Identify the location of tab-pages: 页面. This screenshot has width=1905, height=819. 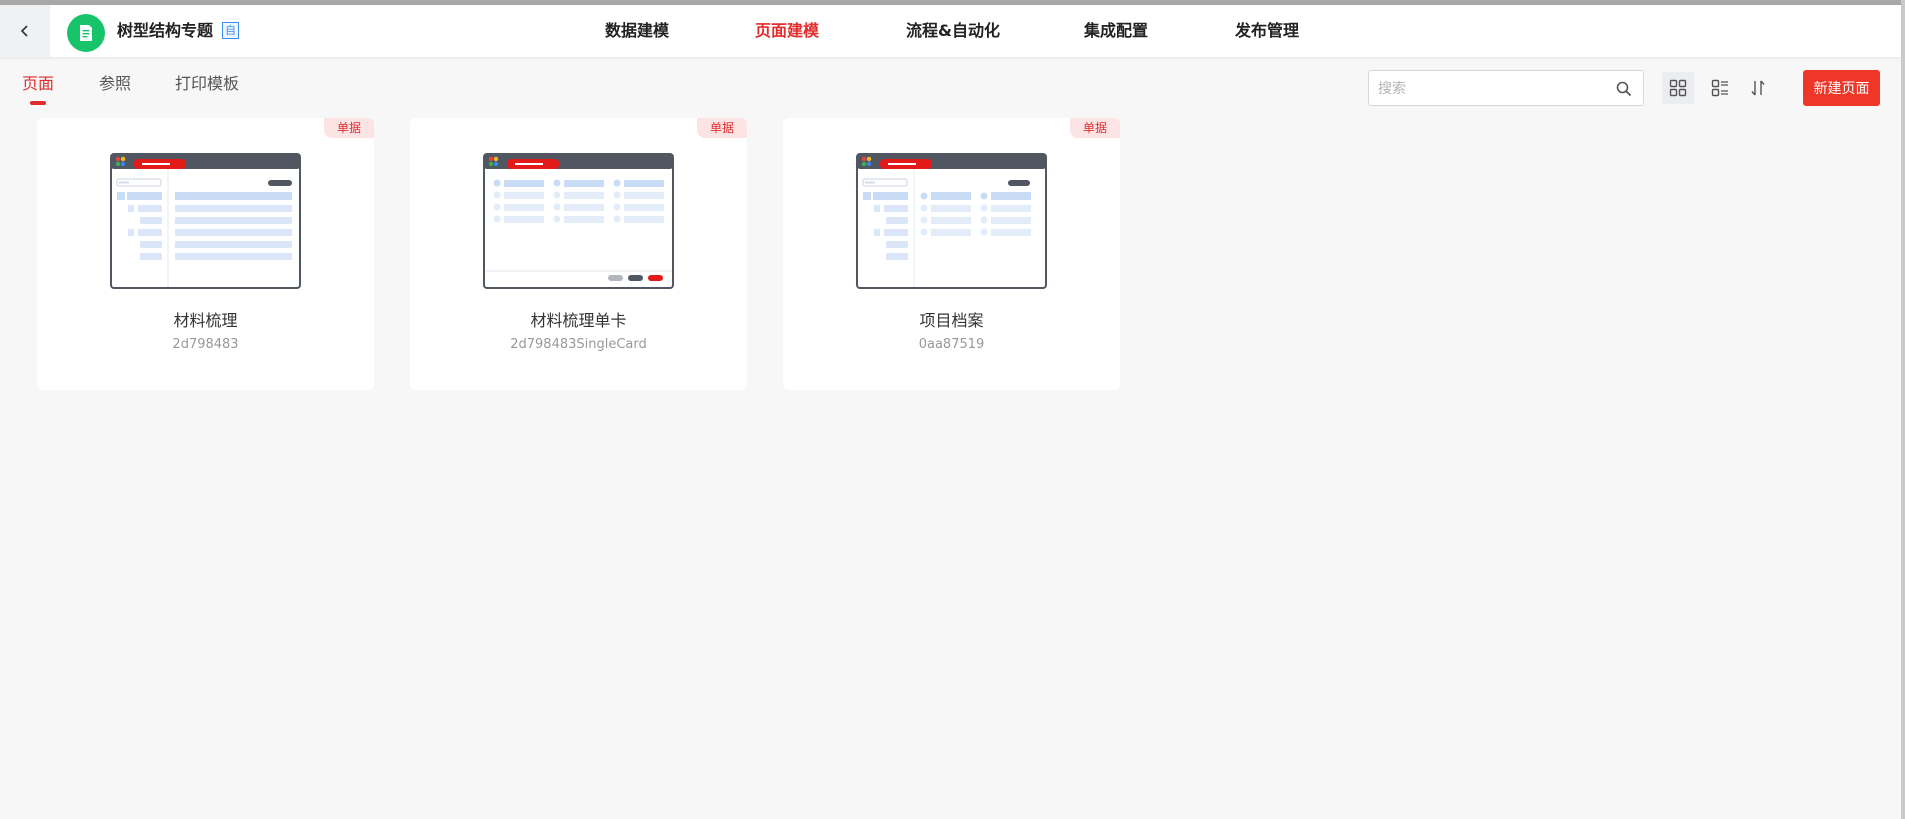
(38, 84).